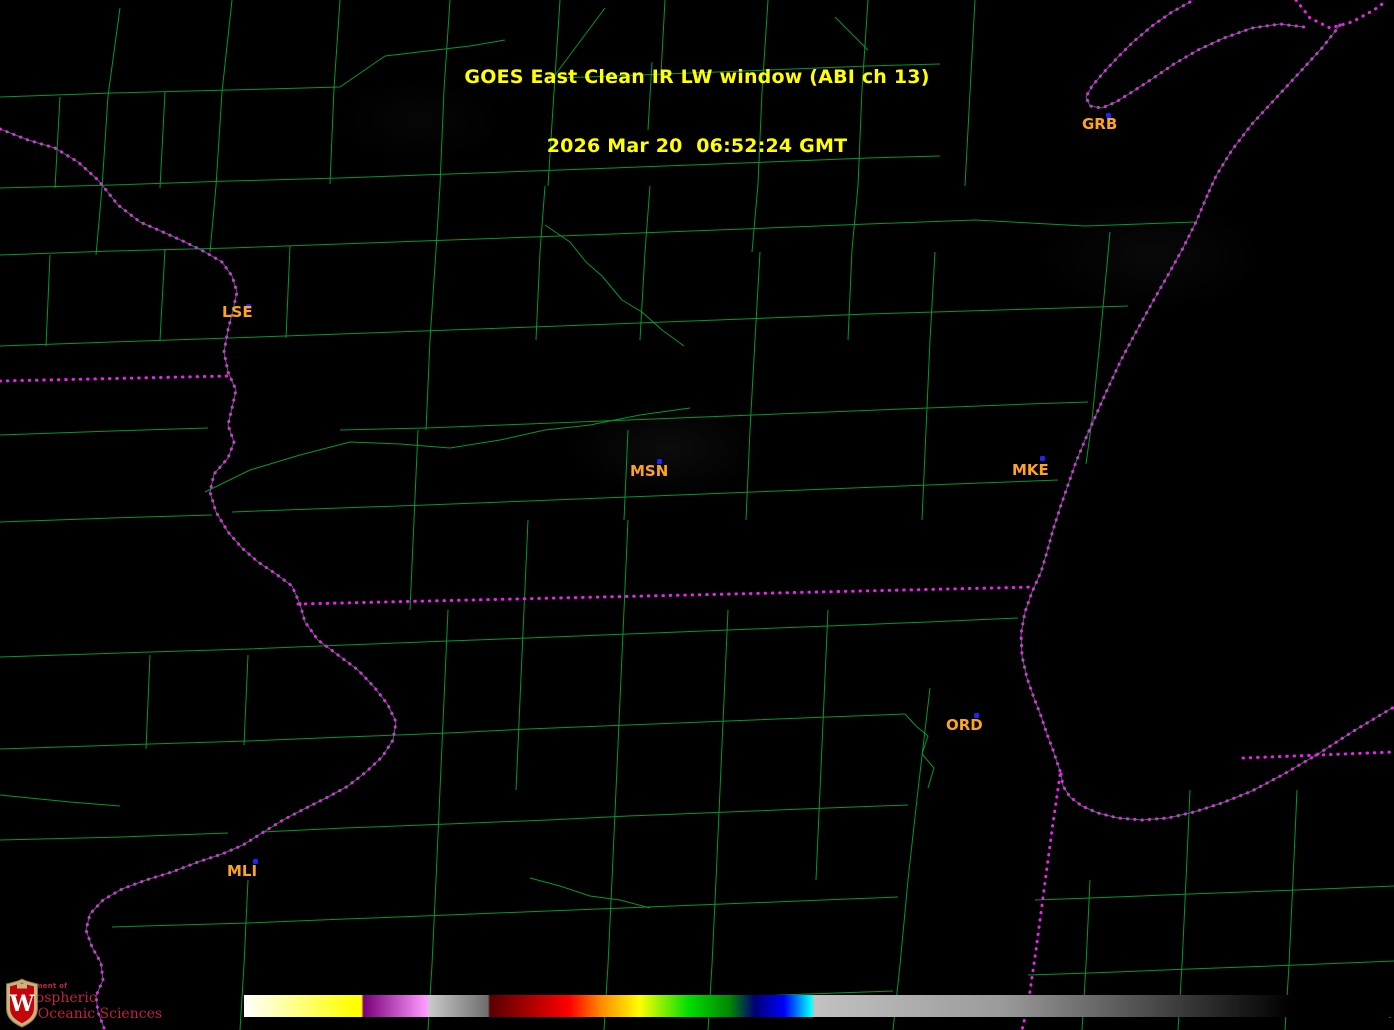  Describe the element at coordinates (1041, 901) in the screenshot. I see `il-in-border` at that location.